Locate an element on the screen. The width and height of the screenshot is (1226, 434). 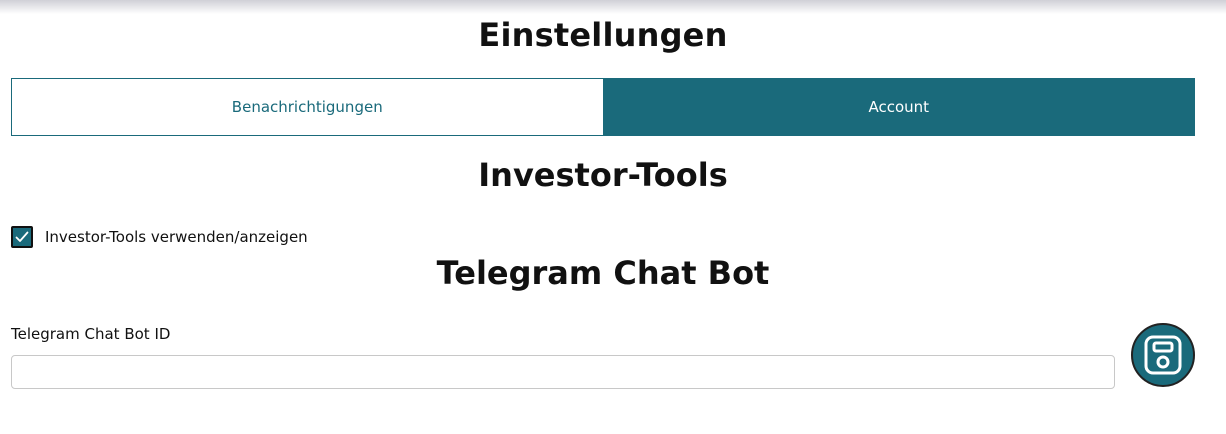
telegram-chat-bot-id-label: Telegram Chat Bot ID is located at coordinates (91, 334).